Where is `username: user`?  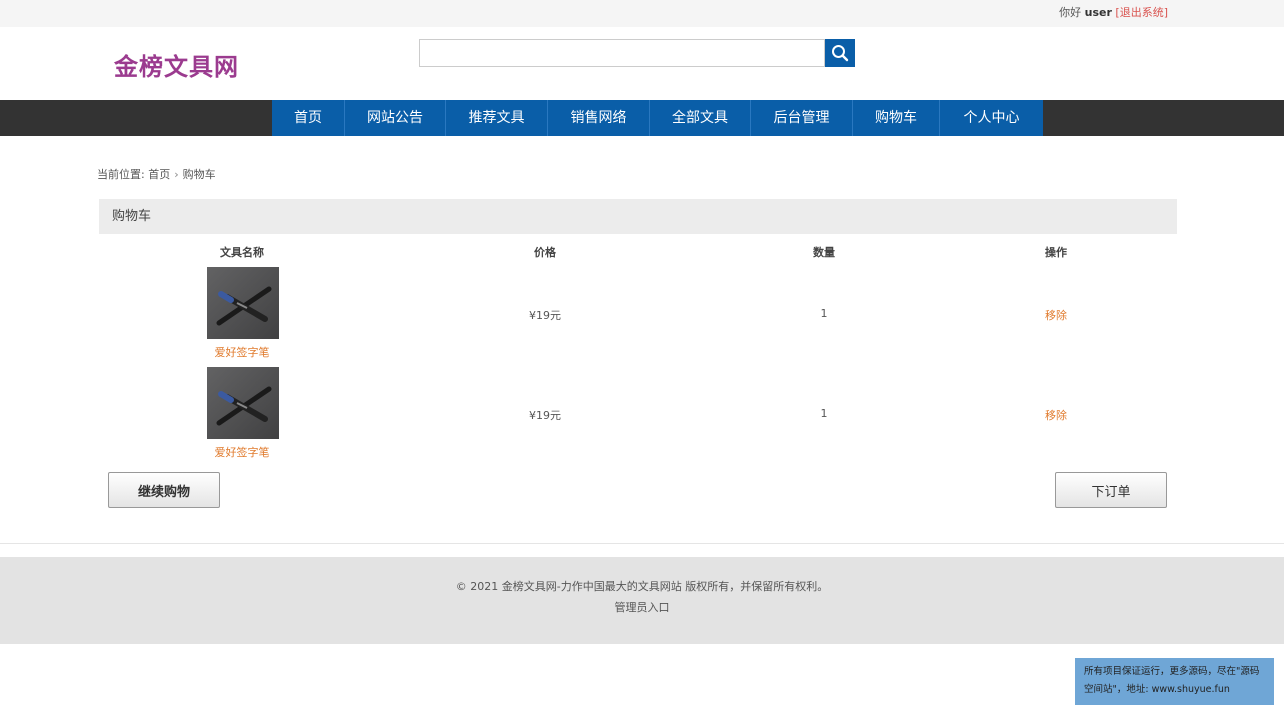
username: user is located at coordinates (1098, 12).